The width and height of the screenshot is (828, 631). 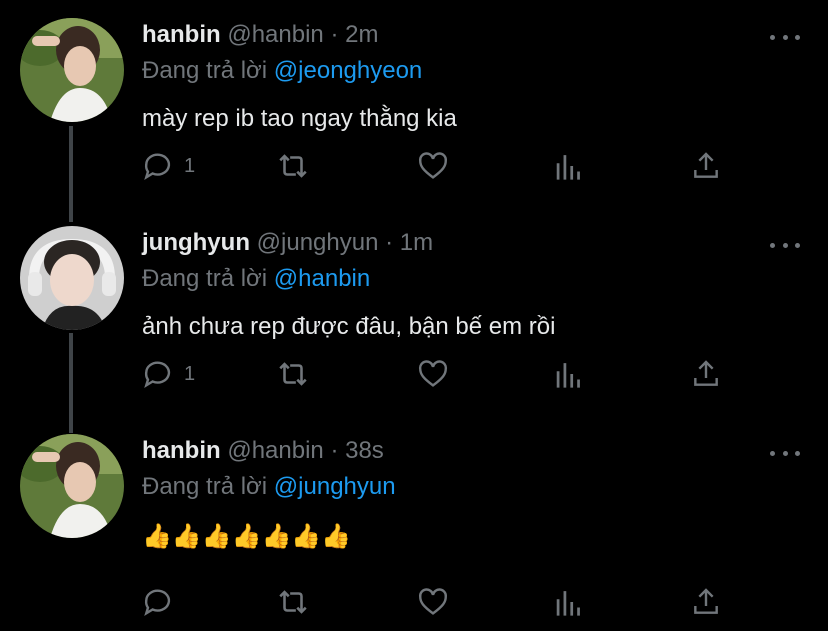 I want to click on tweet-text: mày rep ib tao ngay thằng kia, so click(x=299, y=118).